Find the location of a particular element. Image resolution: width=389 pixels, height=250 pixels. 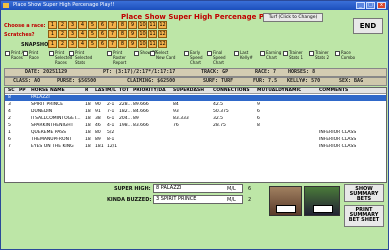

column-header: SC is located at coordinates (11, 91).